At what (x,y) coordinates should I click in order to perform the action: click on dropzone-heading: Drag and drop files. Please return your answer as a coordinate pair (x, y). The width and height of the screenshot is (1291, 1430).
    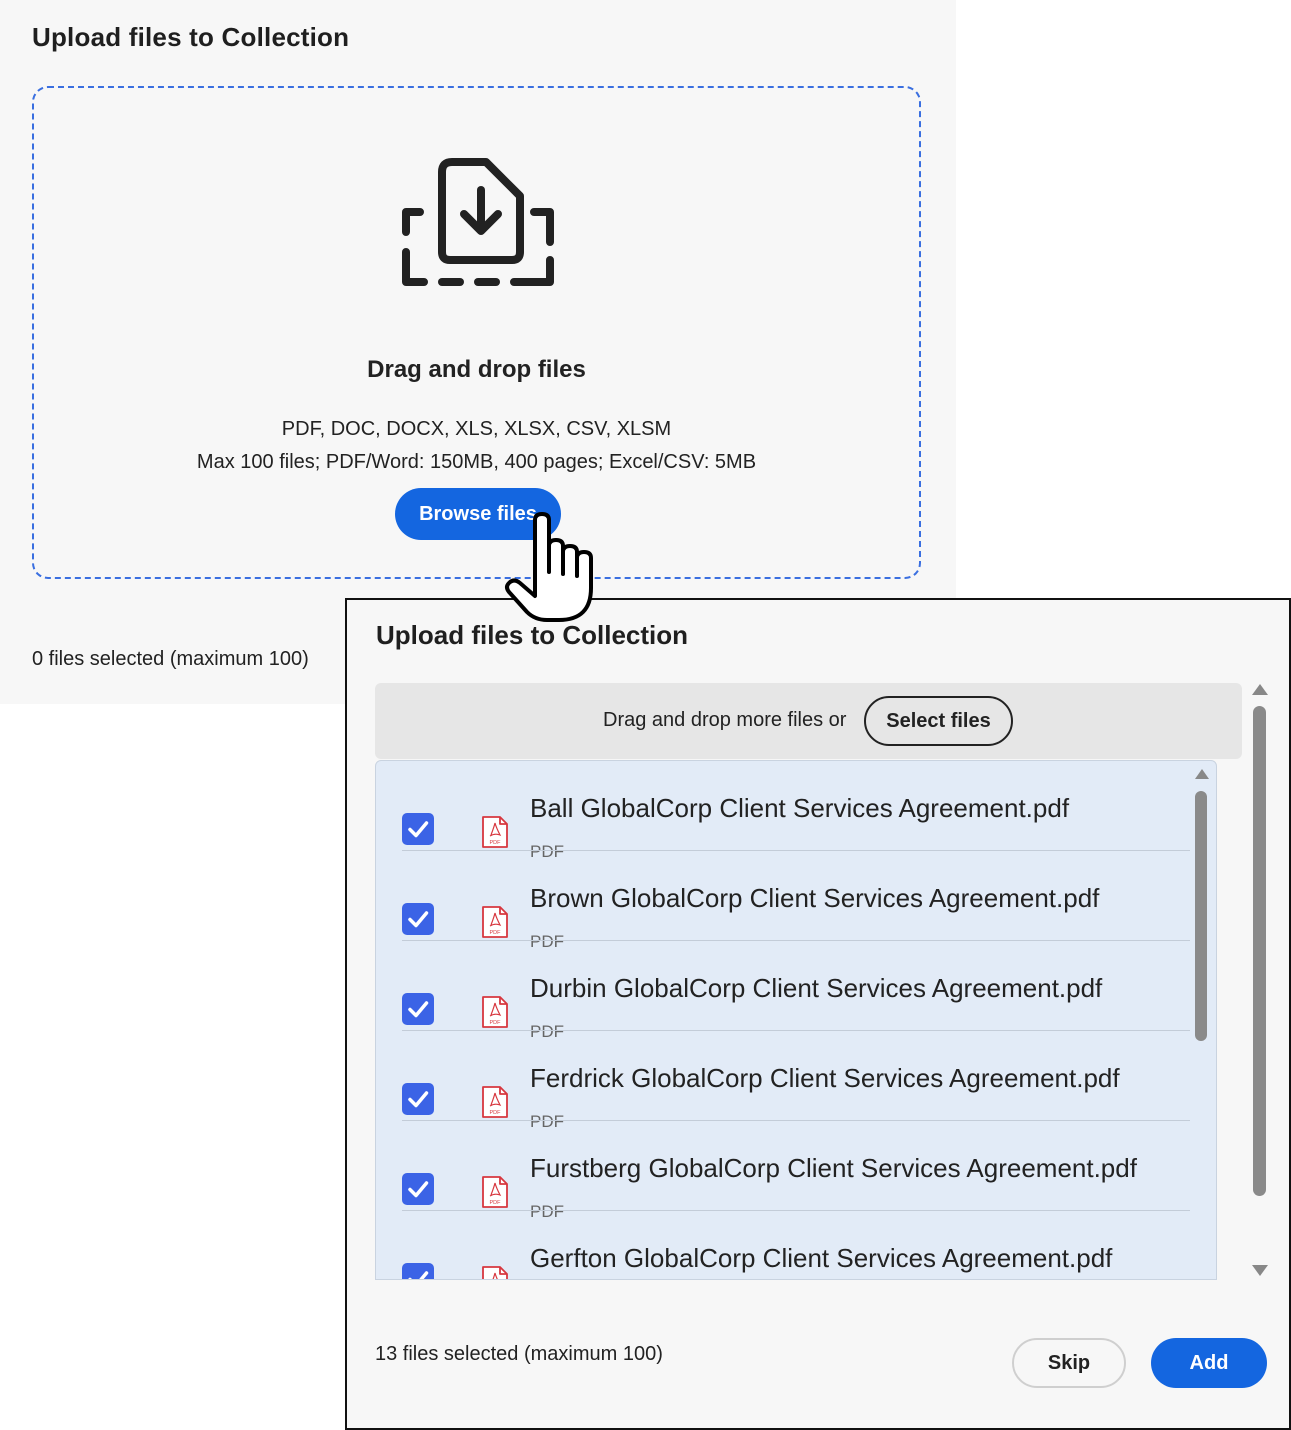
    Looking at the image, I should click on (476, 369).